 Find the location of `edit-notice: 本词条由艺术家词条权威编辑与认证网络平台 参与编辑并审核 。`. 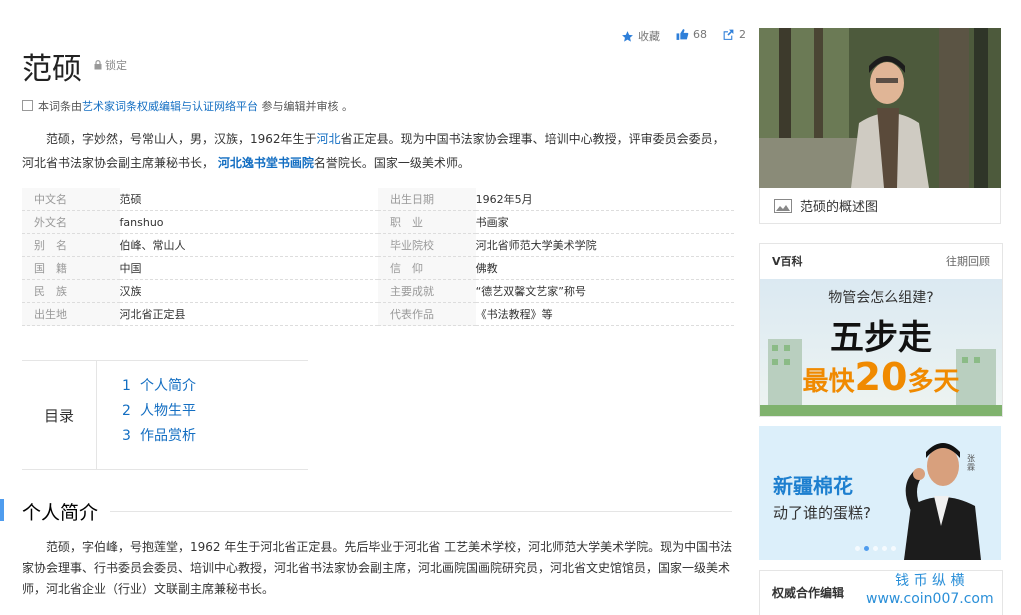

edit-notice: 本词条由艺术家词条权威编辑与认证网络平台 参与编辑并审核 。 is located at coordinates (187, 106).